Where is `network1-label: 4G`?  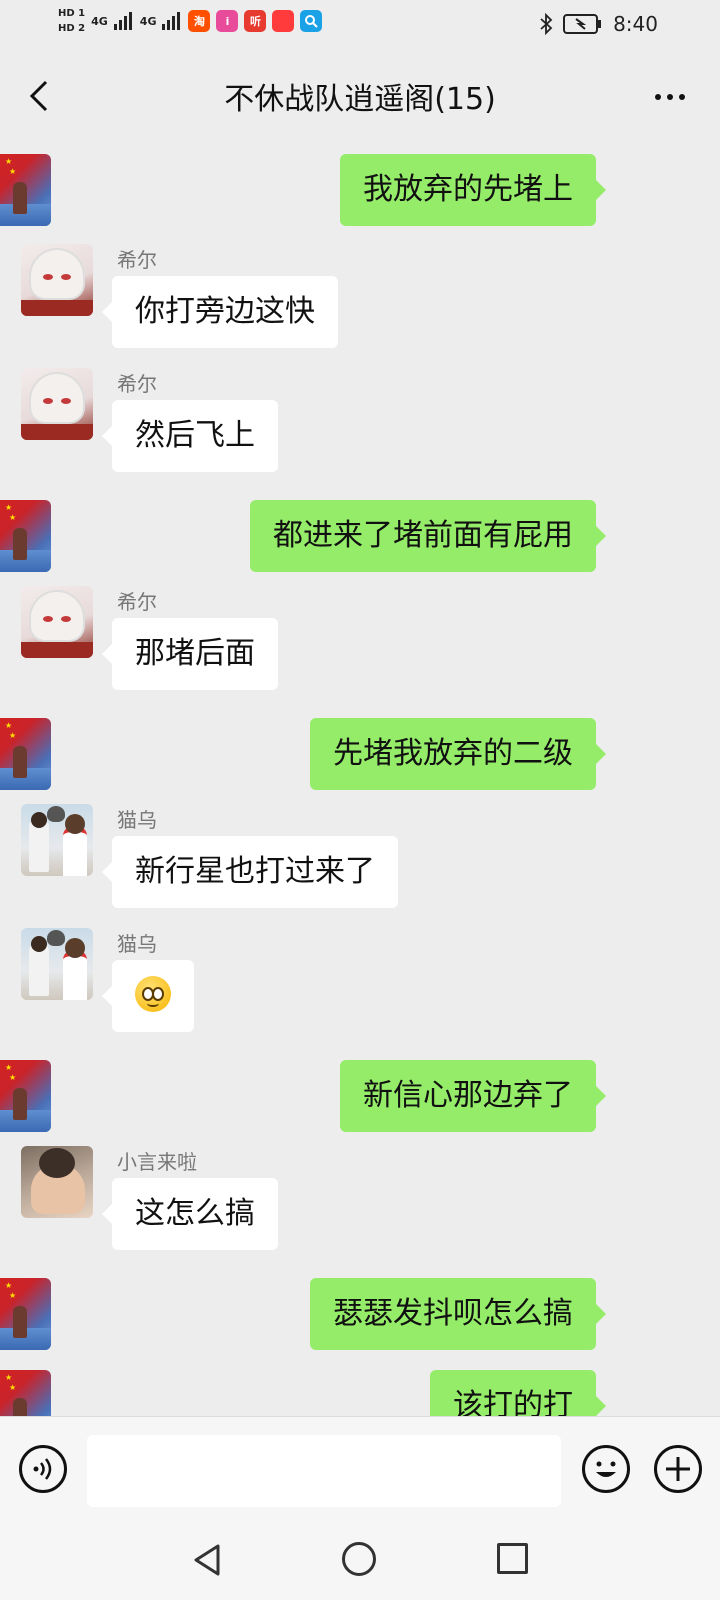 network1-label: 4G is located at coordinates (99, 21).